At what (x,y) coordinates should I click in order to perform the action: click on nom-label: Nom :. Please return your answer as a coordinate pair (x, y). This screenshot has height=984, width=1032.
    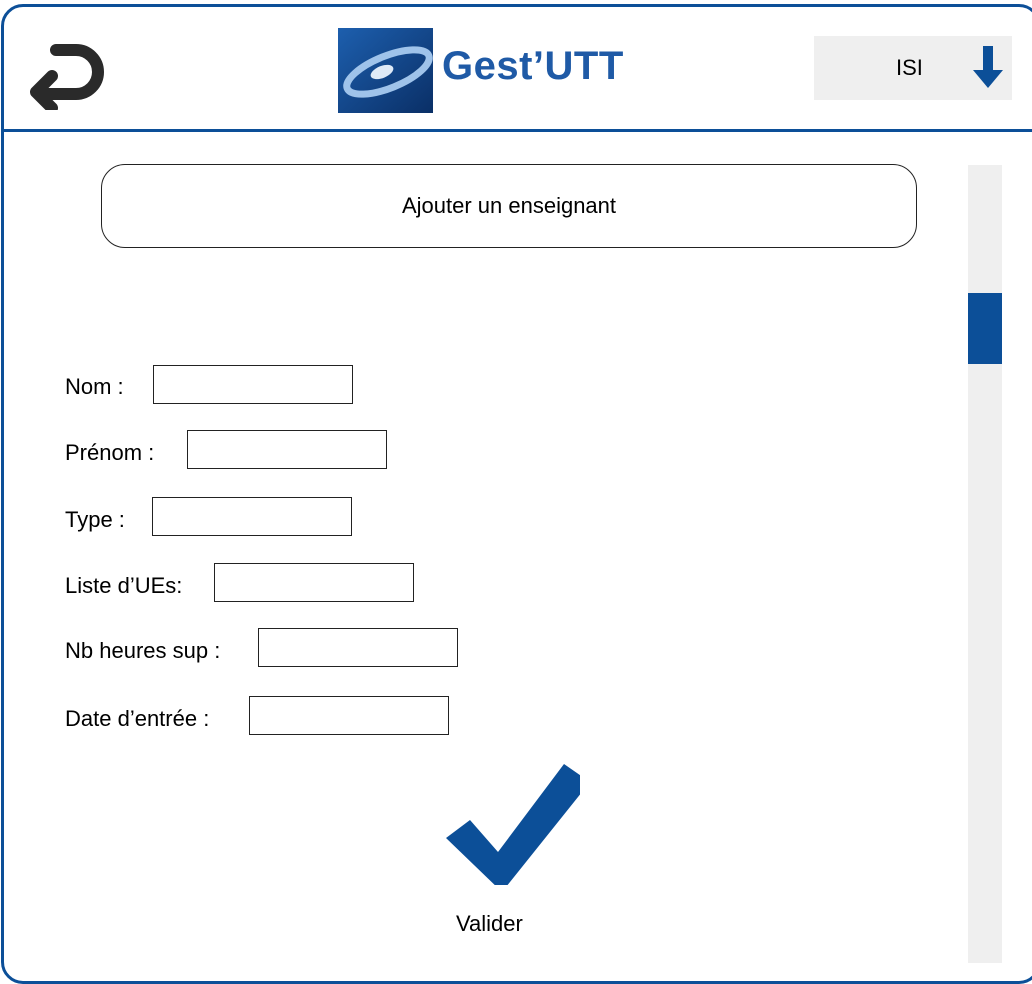
    Looking at the image, I should click on (94, 386).